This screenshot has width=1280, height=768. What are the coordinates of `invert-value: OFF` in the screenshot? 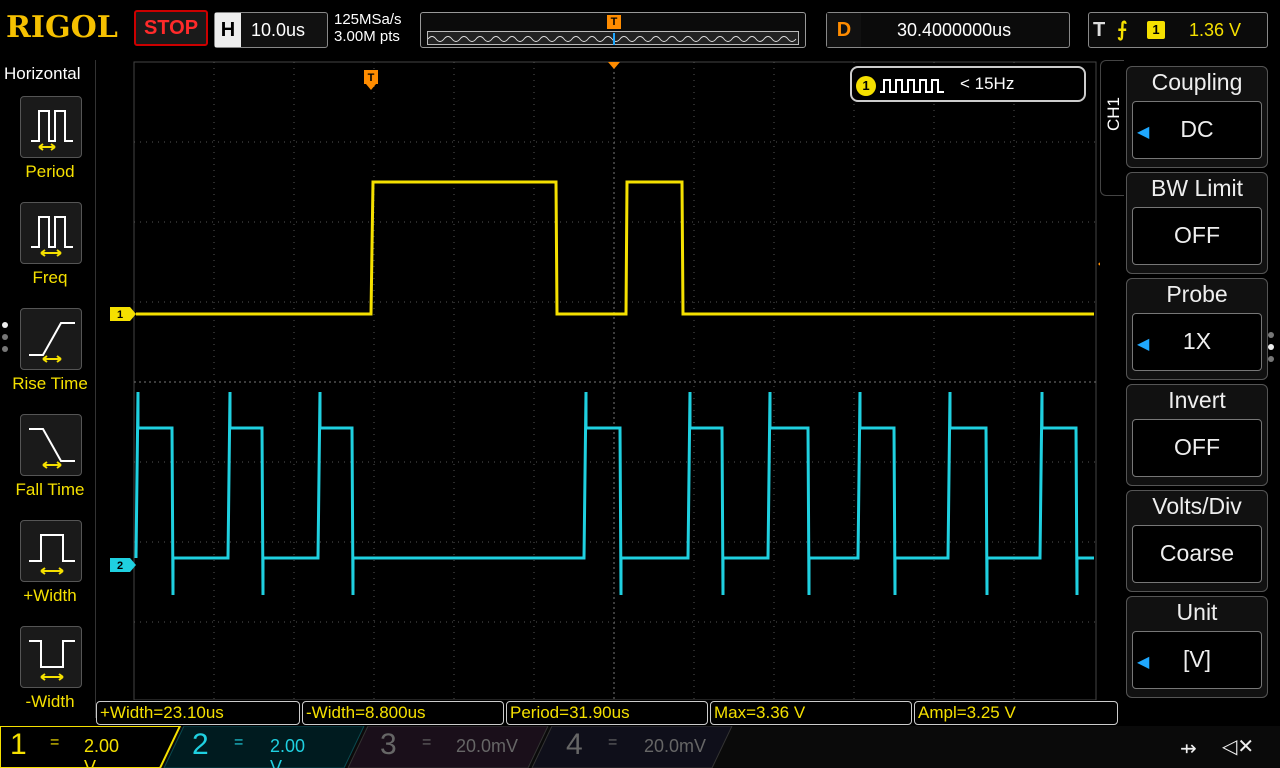 It's located at (1197, 447).